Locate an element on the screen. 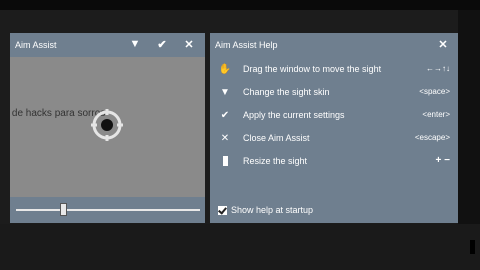  scrollbar-thumb is located at coordinates (472, 247).